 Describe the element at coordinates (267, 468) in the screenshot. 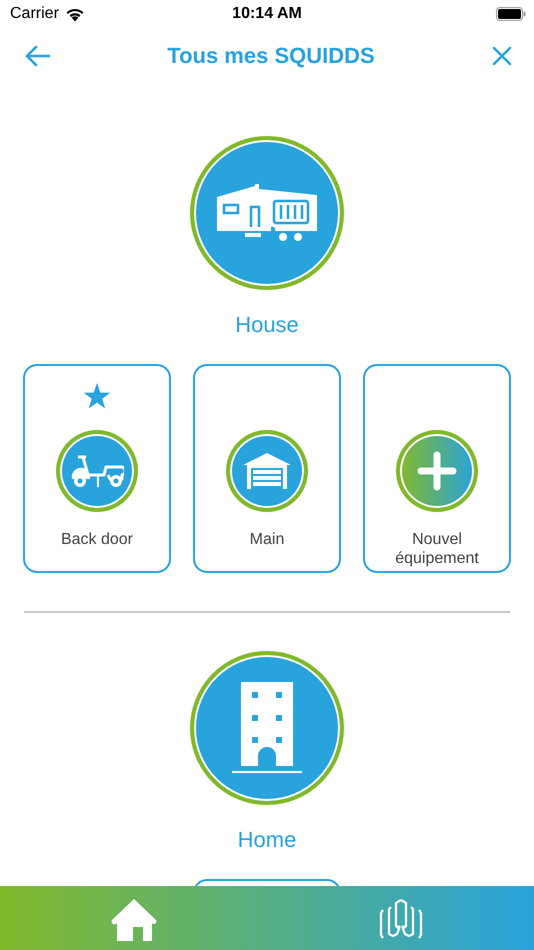

I see `device-card: Main` at that location.